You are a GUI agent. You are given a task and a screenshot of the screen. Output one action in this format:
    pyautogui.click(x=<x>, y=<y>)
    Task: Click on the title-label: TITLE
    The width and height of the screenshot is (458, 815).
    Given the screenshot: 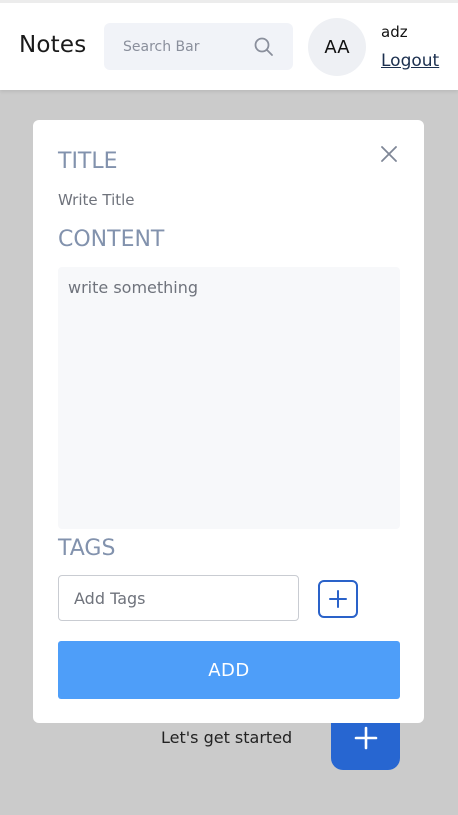 What is the action you would take?
    pyautogui.click(x=88, y=161)
    